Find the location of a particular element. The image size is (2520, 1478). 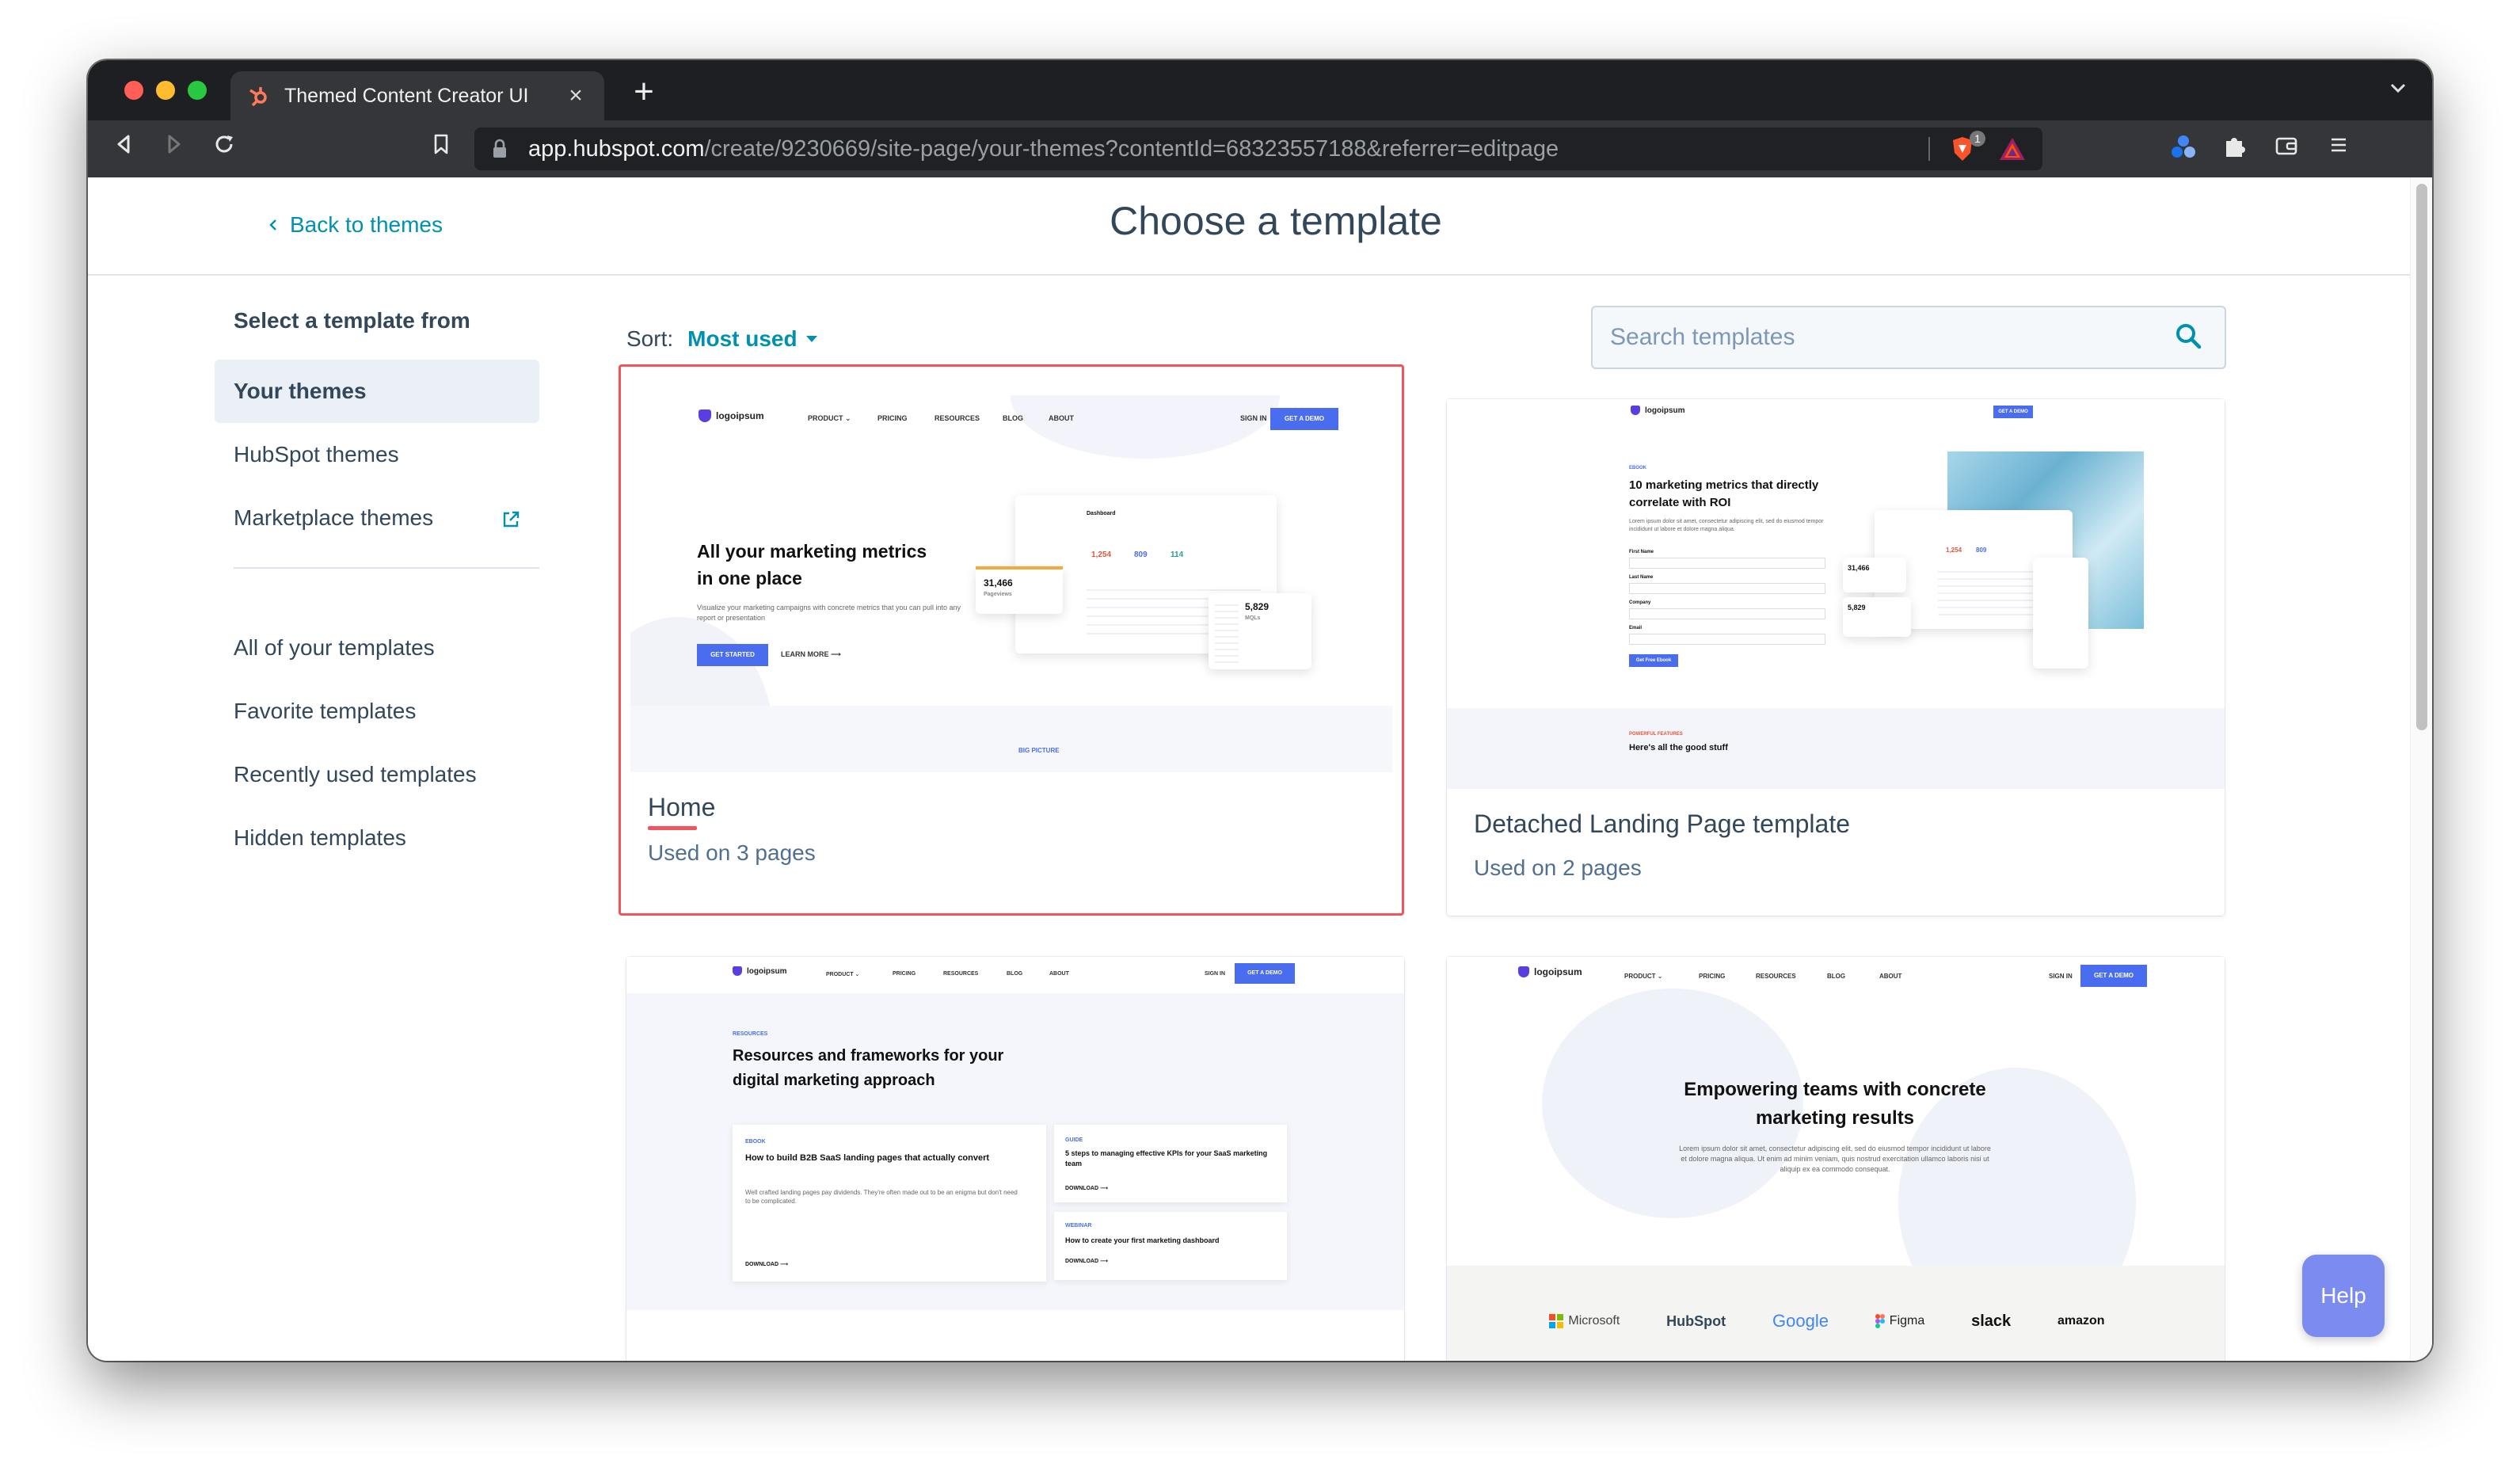

preview-nav-link: PRODUCT ⌄ is located at coordinates (829, 418).